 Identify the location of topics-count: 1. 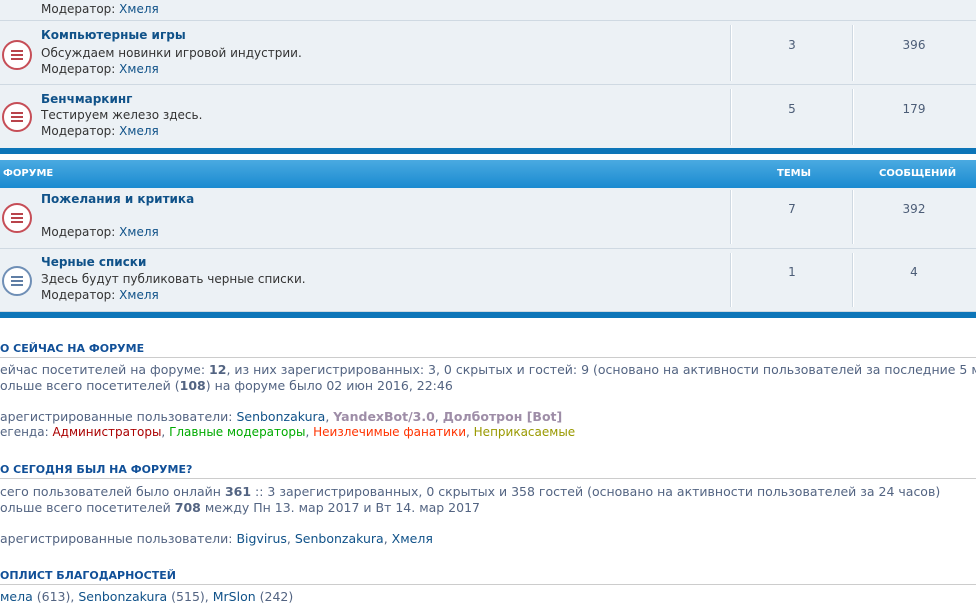
(792, 272).